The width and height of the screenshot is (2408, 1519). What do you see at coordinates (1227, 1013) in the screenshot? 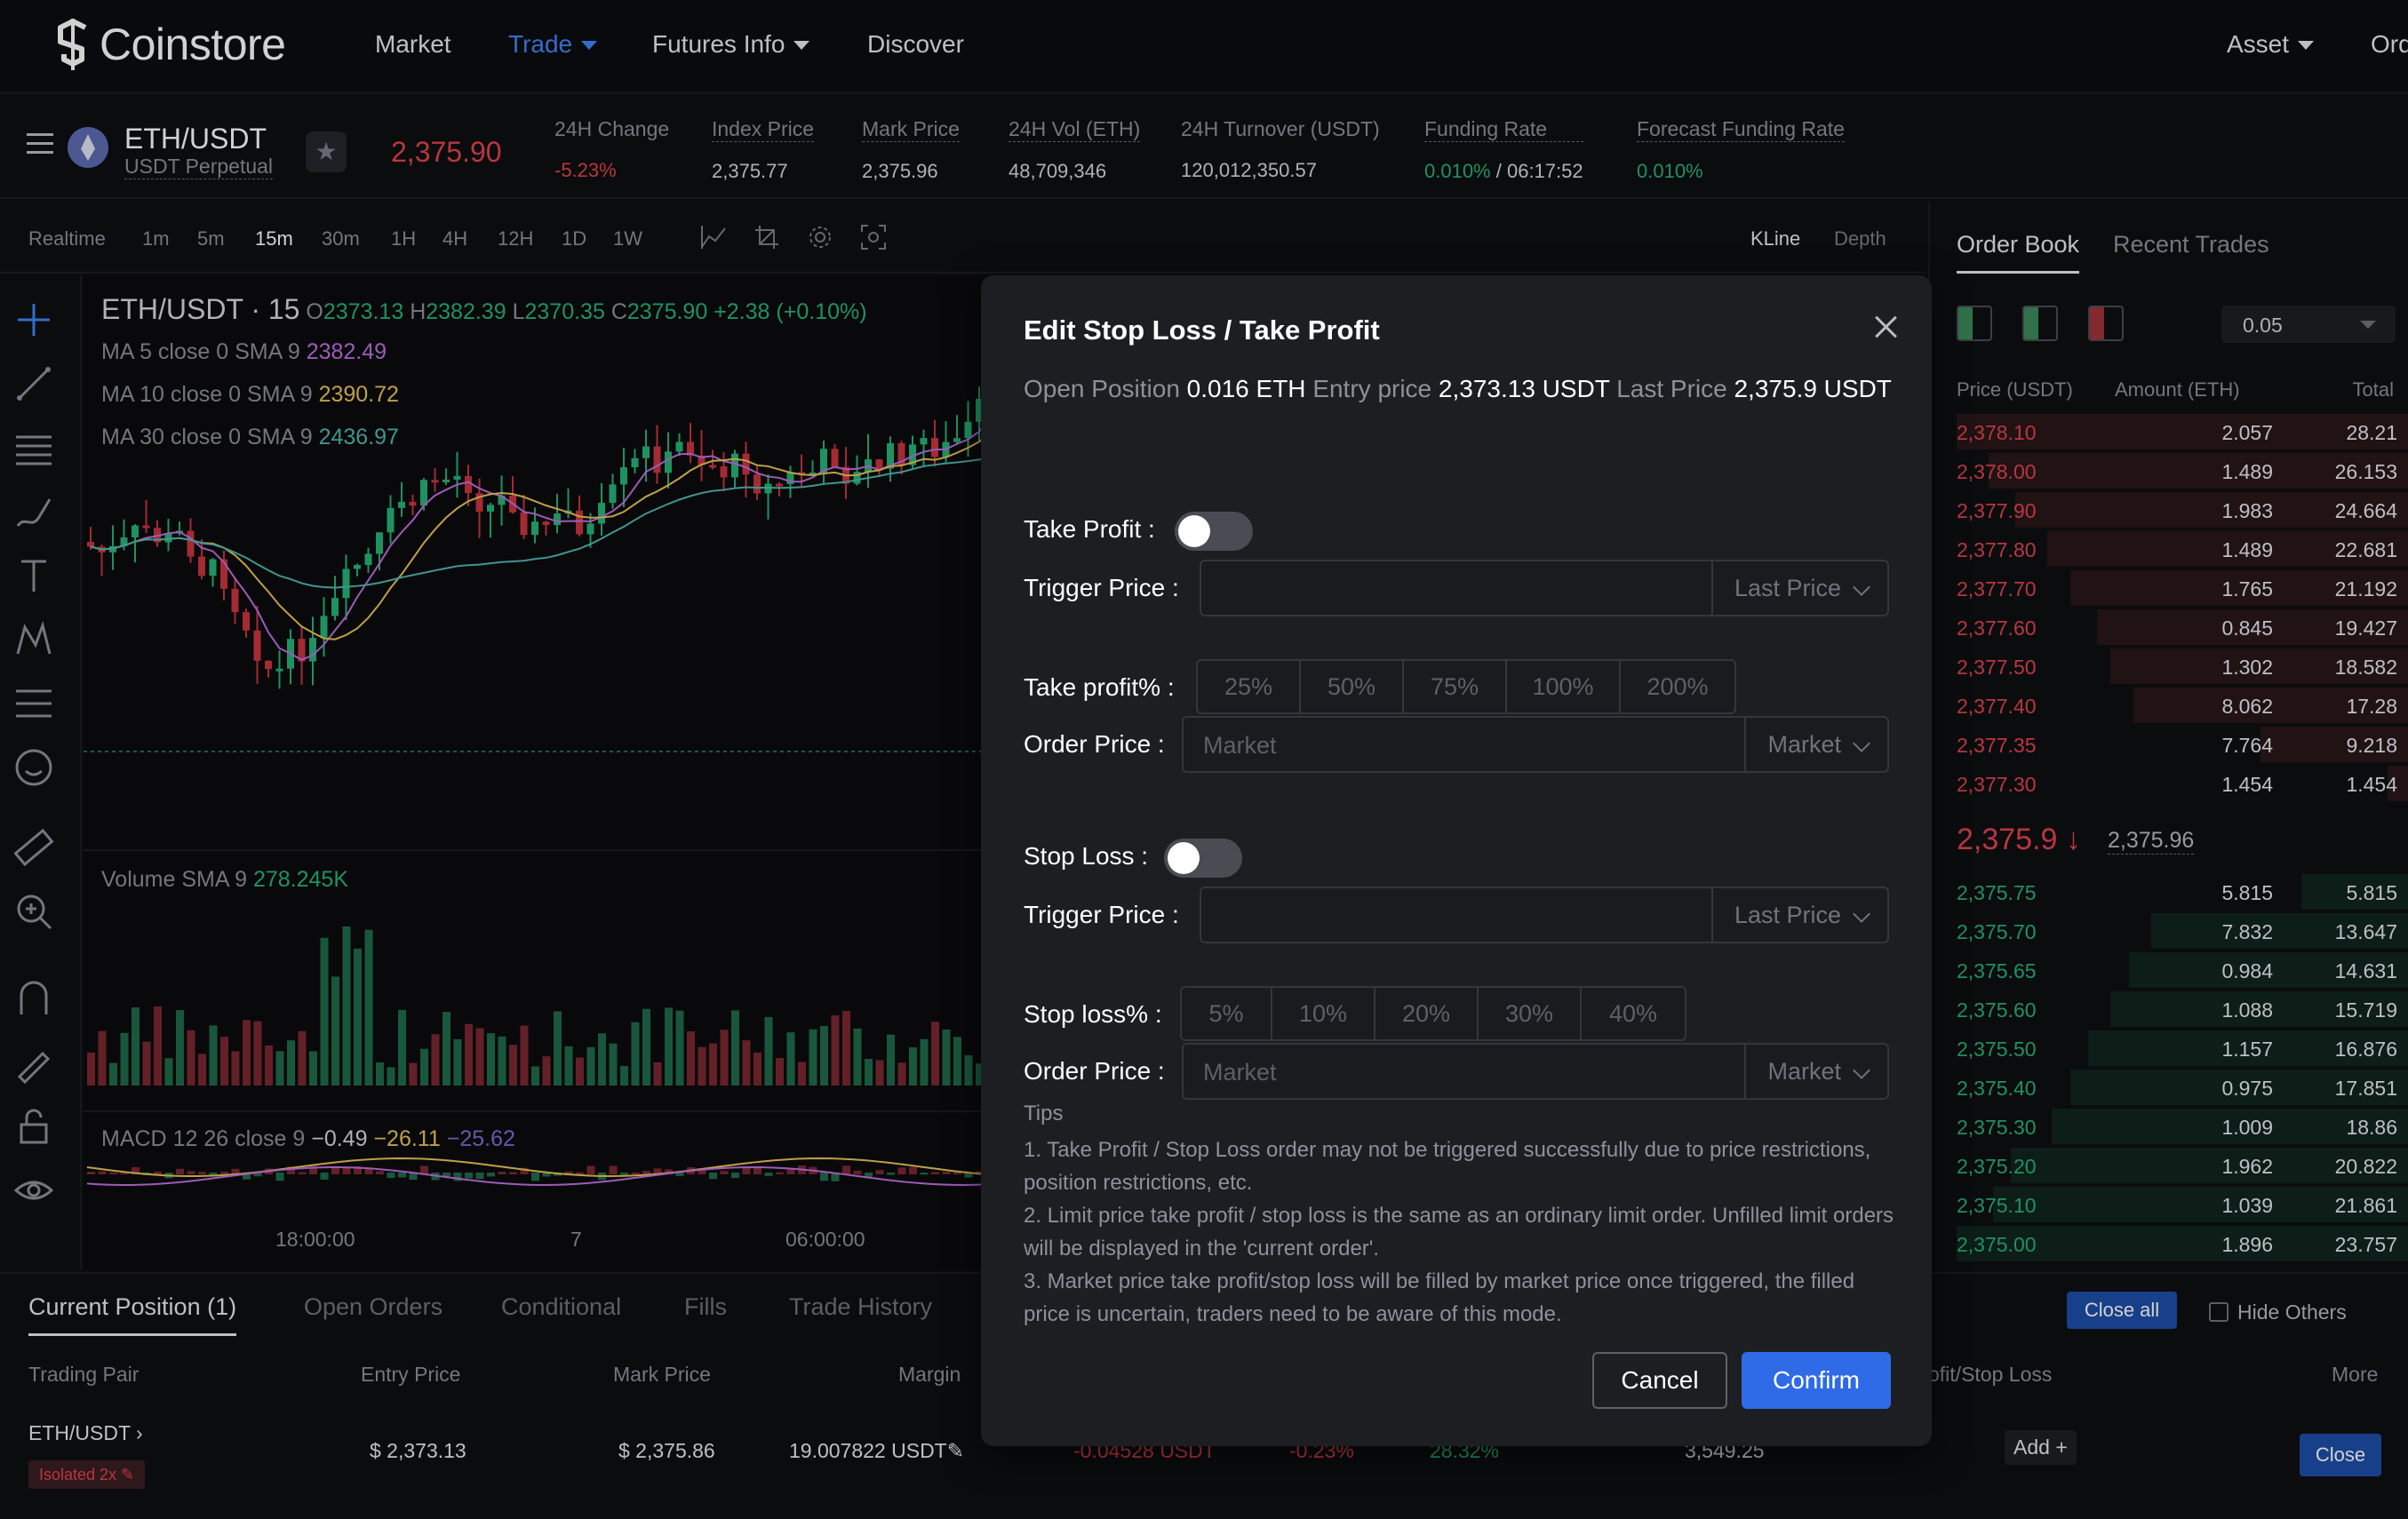
I see `sl-pct-5: 5%` at bounding box center [1227, 1013].